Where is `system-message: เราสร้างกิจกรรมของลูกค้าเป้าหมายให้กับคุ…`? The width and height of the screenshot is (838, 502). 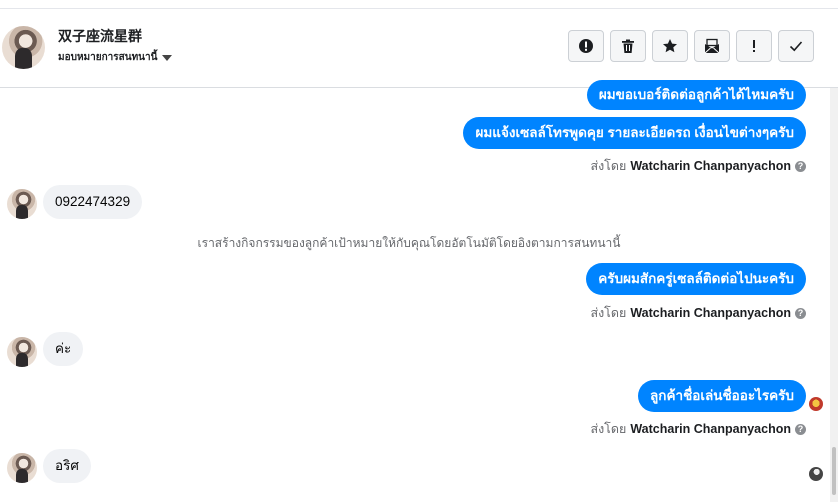
system-message: เราสร้างกิจกรรมของลูกค้าเป้าหมายให้กับคุ… is located at coordinates (409, 243).